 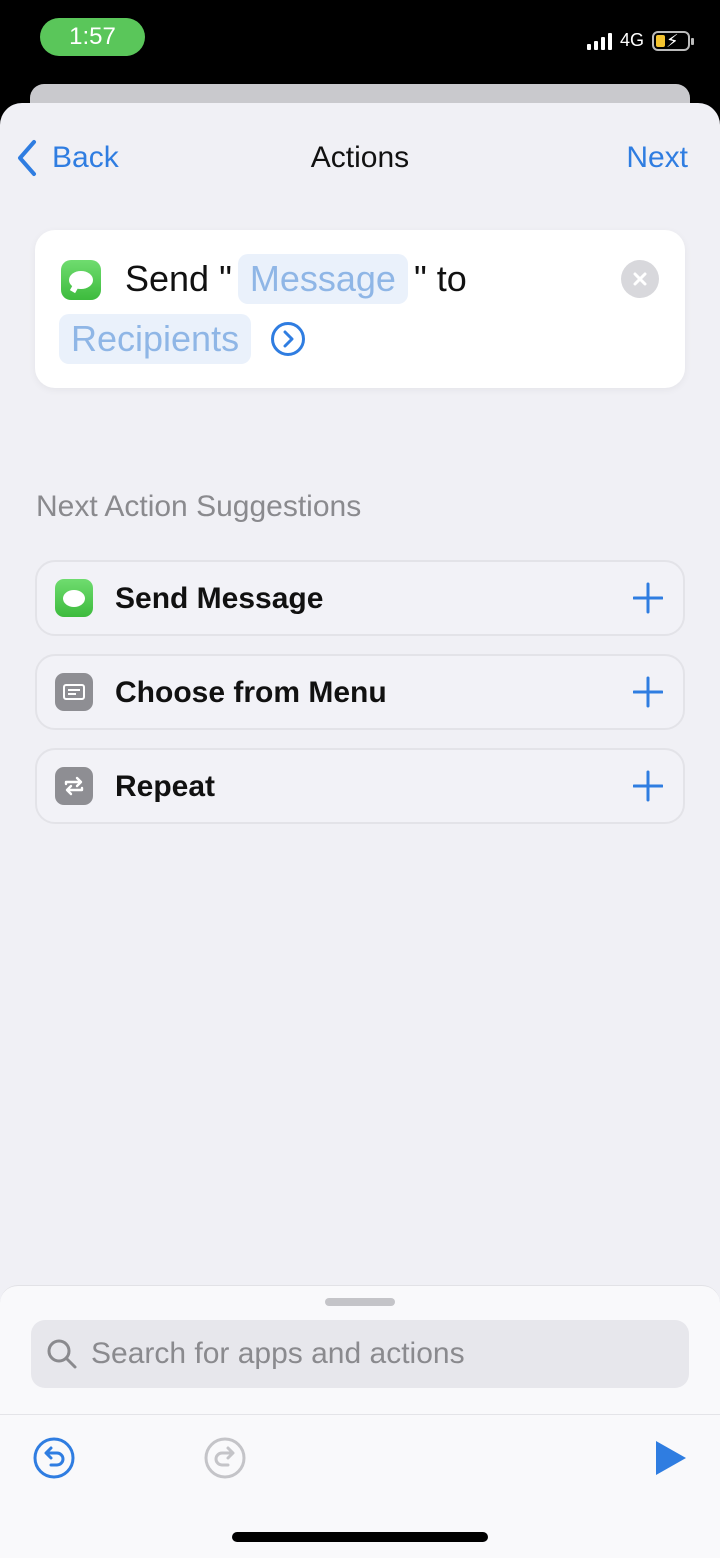 I want to click on suggestion-label: Repeat, so click(x=165, y=786).